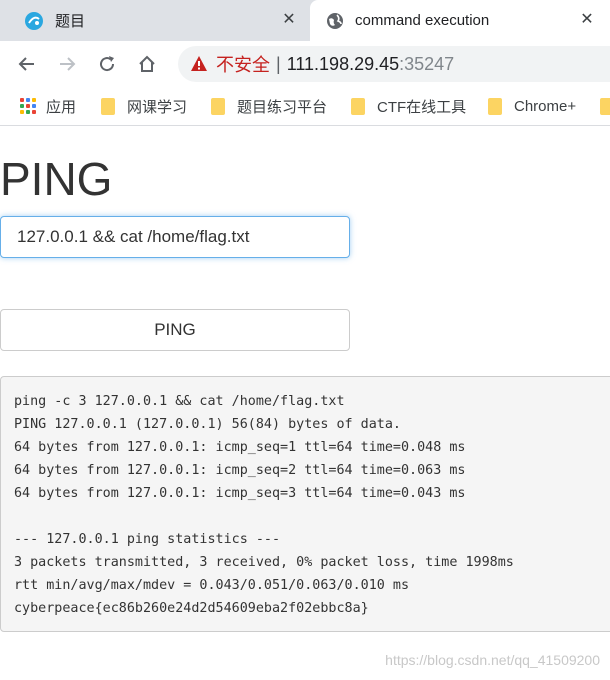 The width and height of the screenshot is (610, 680). Describe the element at coordinates (34, 20) in the screenshot. I see `site-favicon-icon` at that location.